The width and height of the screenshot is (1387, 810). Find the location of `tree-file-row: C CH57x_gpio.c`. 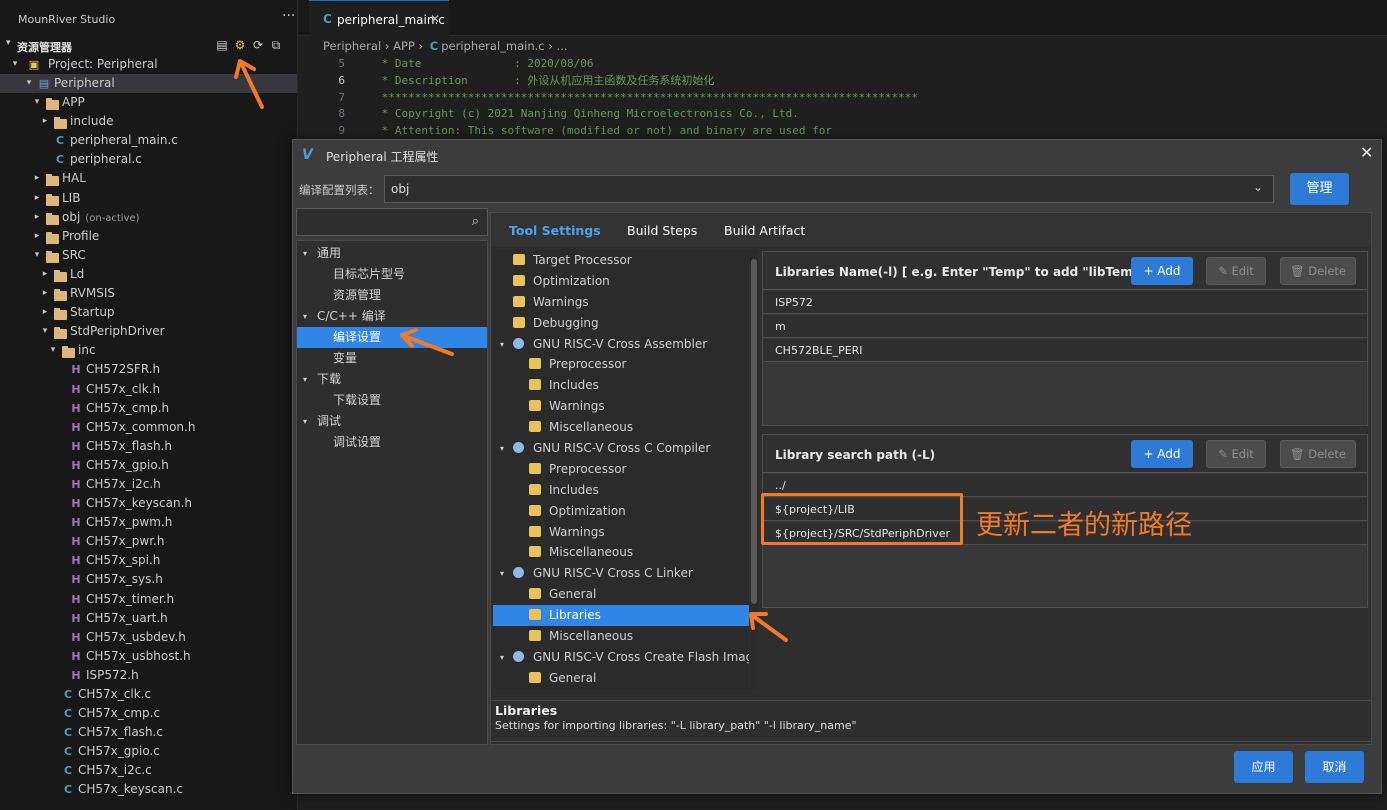

tree-file-row: C CH57x_gpio.c is located at coordinates (148, 751).